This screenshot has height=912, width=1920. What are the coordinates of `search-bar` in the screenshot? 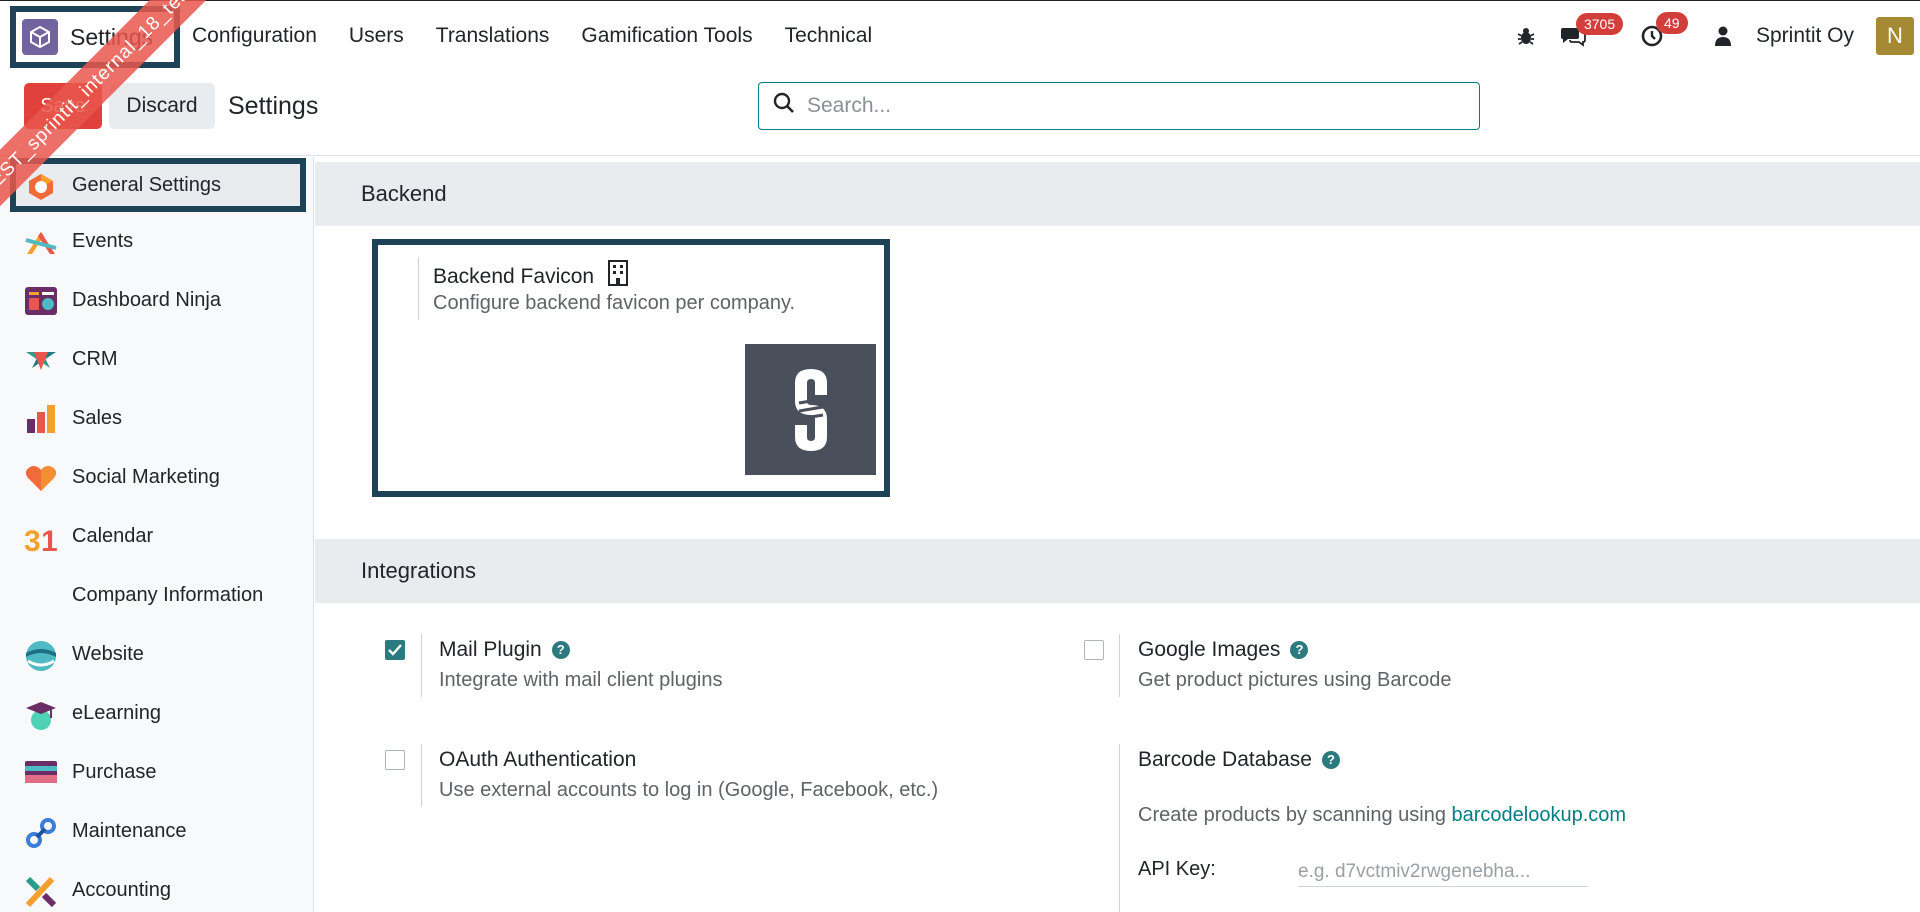 It's located at (1119, 106).